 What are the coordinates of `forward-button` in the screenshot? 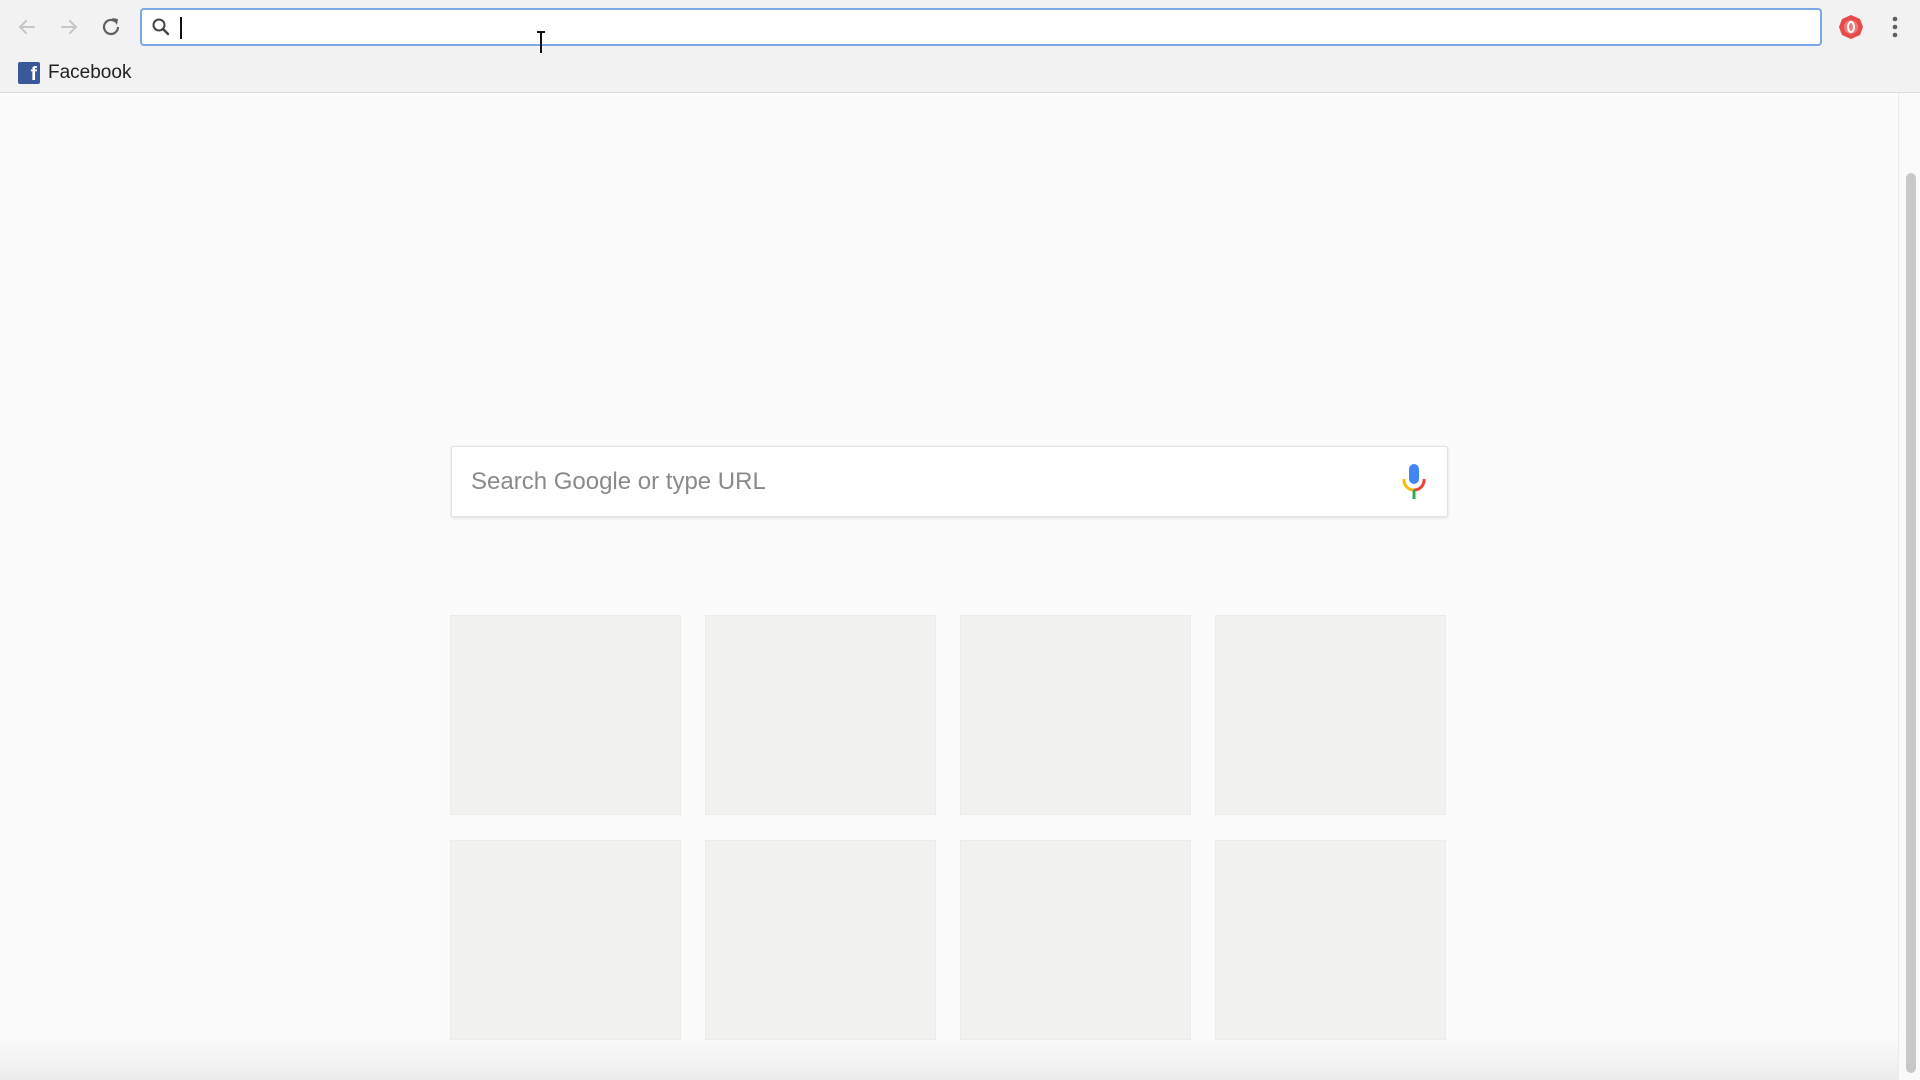 It's located at (69, 27).